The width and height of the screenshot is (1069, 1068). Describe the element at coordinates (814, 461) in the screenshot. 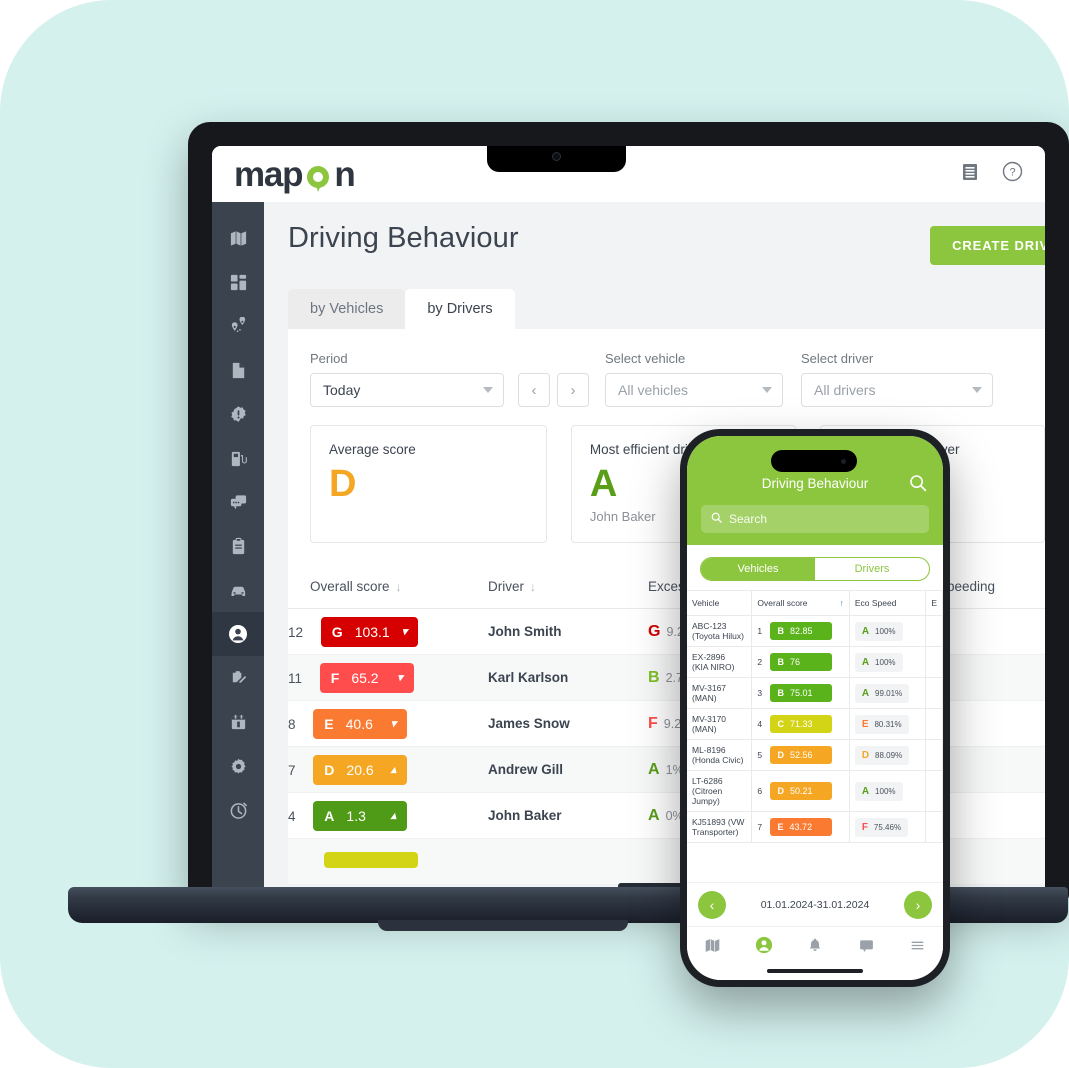

I see `phone-notch` at that location.